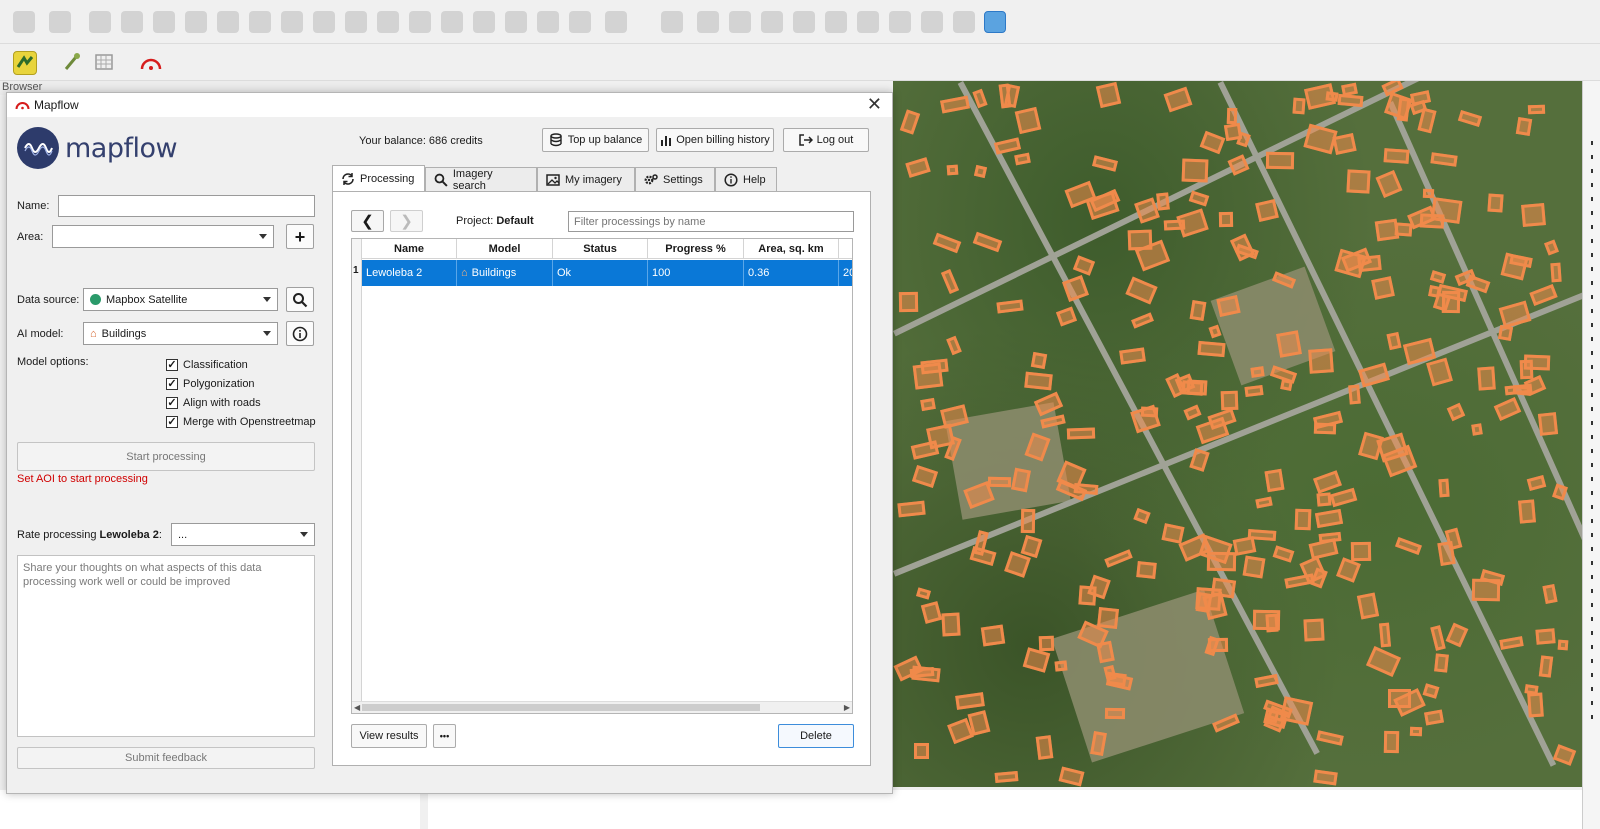  What do you see at coordinates (711, 221) in the screenshot?
I see `filter-processings-input` at bounding box center [711, 221].